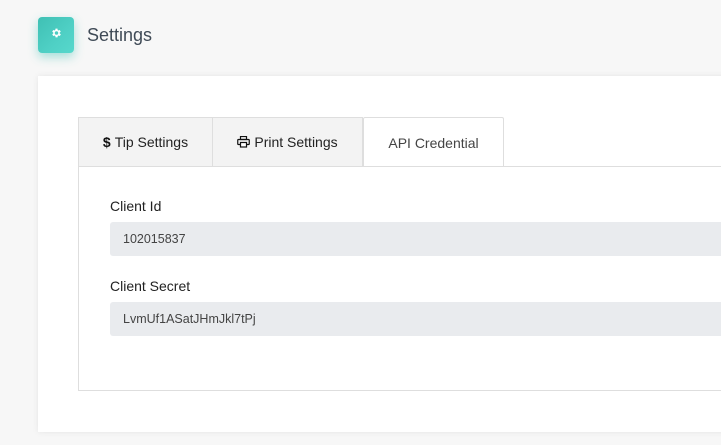 The width and height of the screenshot is (721, 445). I want to click on tab-label: API Credential, so click(433, 142).